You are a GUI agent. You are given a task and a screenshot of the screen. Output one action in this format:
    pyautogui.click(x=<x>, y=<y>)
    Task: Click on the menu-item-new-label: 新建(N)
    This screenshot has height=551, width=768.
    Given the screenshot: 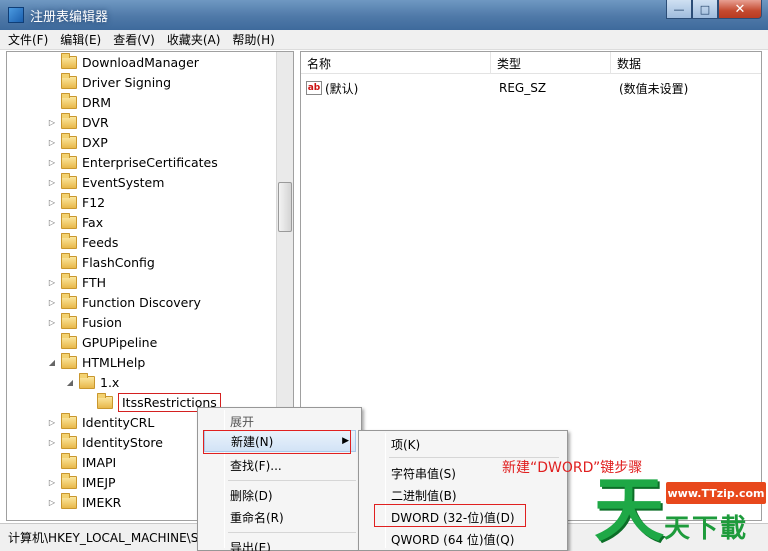 What is the action you would take?
    pyautogui.click(x=252, y=441)
    